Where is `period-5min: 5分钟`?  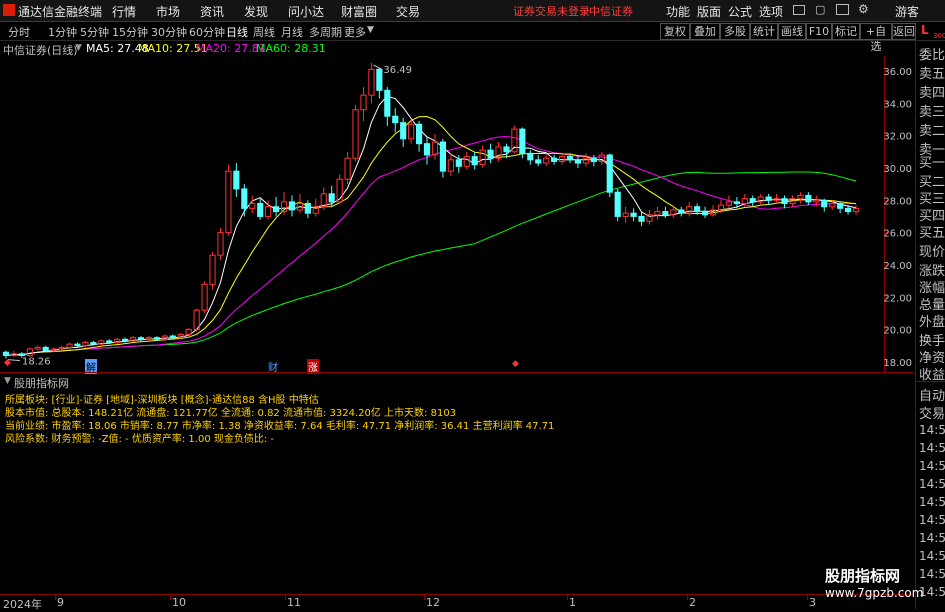 period-5min: 5分钟 is located at coordinates (94, 32).